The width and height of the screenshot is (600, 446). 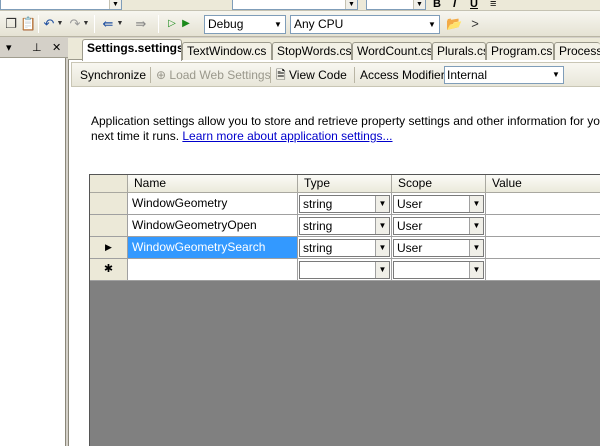 What do you see at coordinates (318, 75) in the screenshot?
I see `view-code-label: View Code` at bounding box center [318, 75].